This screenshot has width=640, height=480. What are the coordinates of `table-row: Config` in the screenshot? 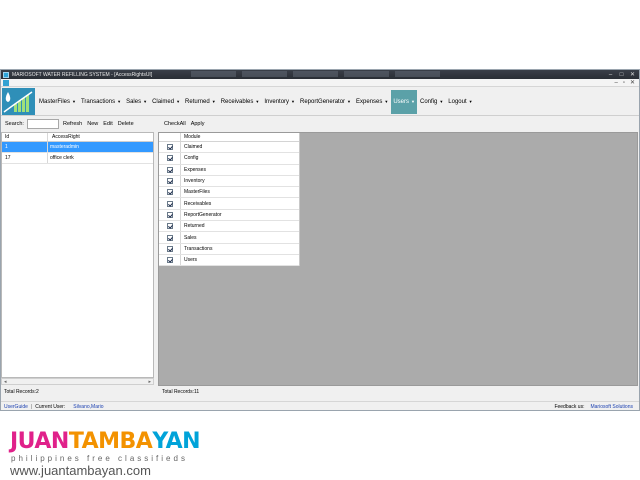 It's located at (229, 159).